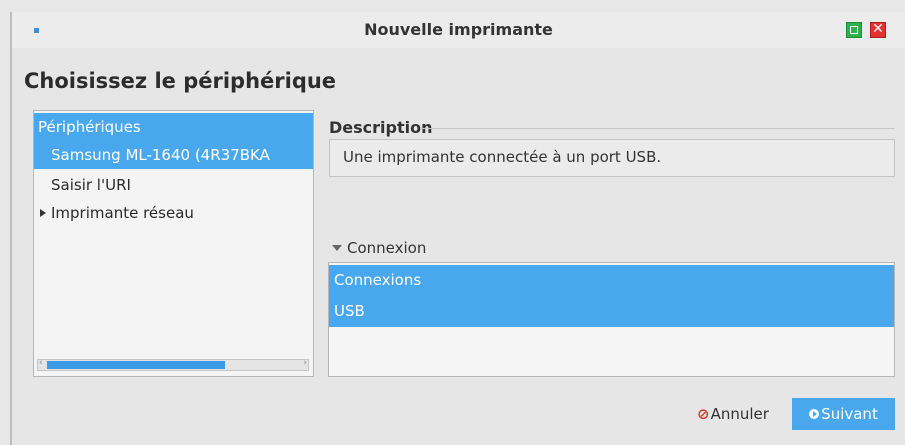 The height and width of the screenshot is (445, 905). What do you see at coordinates (180, 81) in the screenshot?
I see `page-title: Choisissez le périphérique` at bounding box center [180, 81].